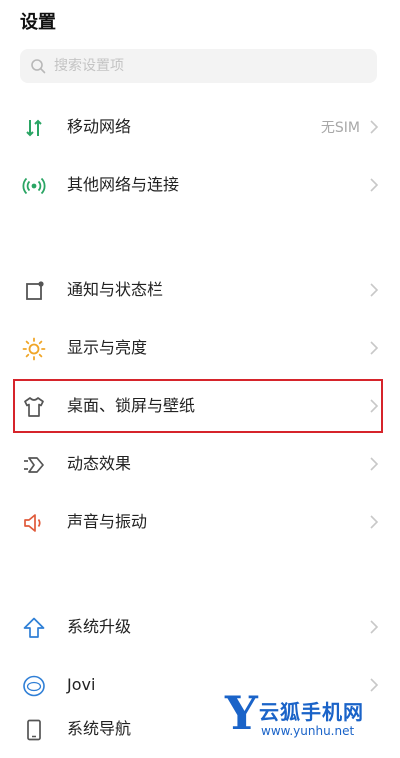 The width and height of the screenshot is (400, 758). I want to click on jovi-icon, so click(34, 686).